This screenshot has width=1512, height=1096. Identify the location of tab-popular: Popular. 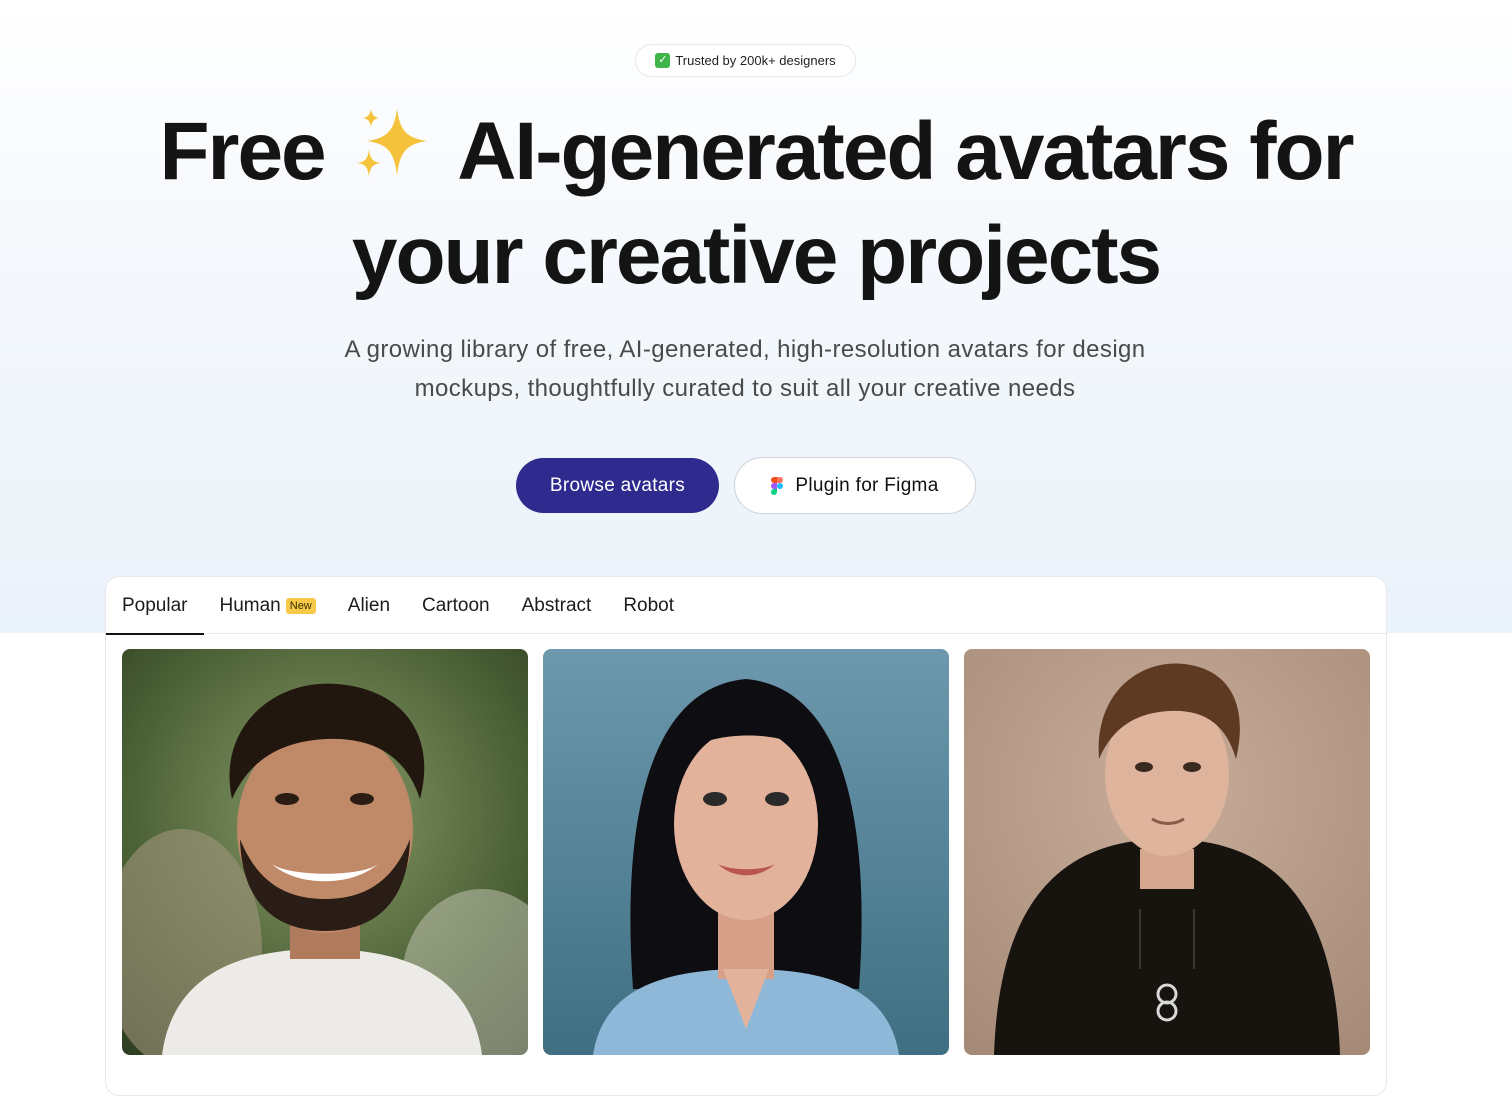
(155, 606).